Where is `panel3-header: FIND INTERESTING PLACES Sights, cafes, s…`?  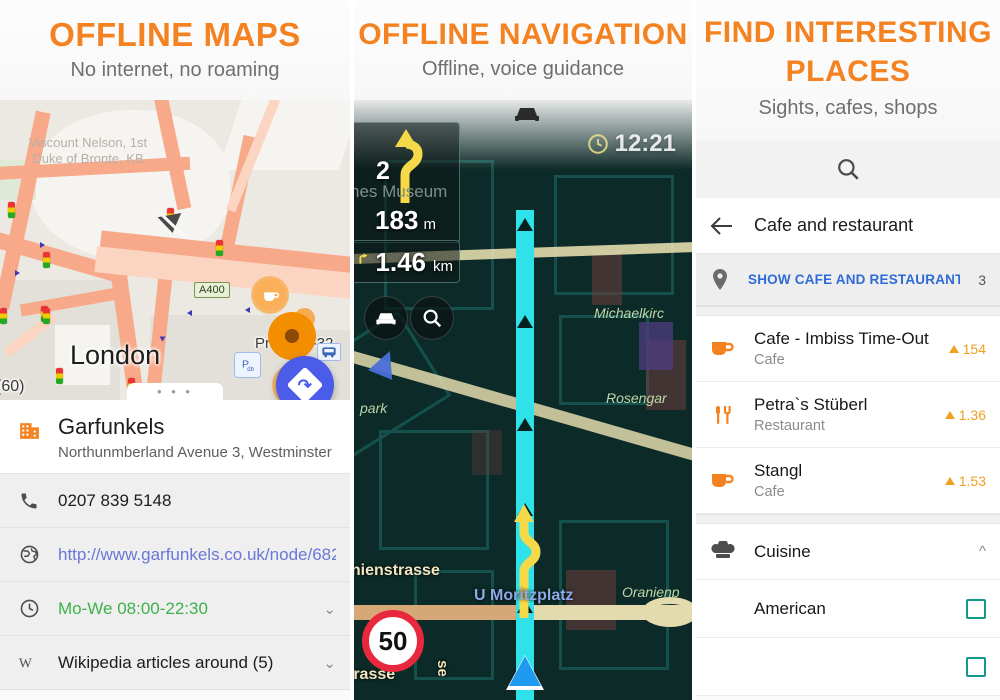
panel3-header: FIND INTERESTING PLACES Sights, cafes, s… is located at coordinates (848, 70).